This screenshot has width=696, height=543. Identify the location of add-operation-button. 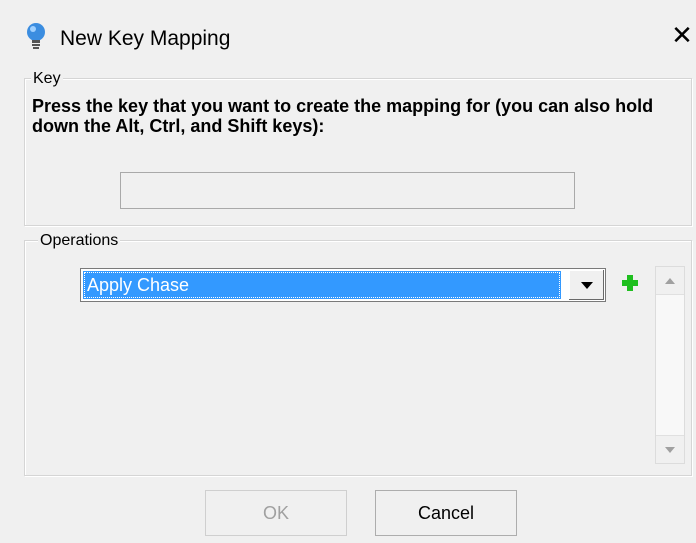
(630, 283).